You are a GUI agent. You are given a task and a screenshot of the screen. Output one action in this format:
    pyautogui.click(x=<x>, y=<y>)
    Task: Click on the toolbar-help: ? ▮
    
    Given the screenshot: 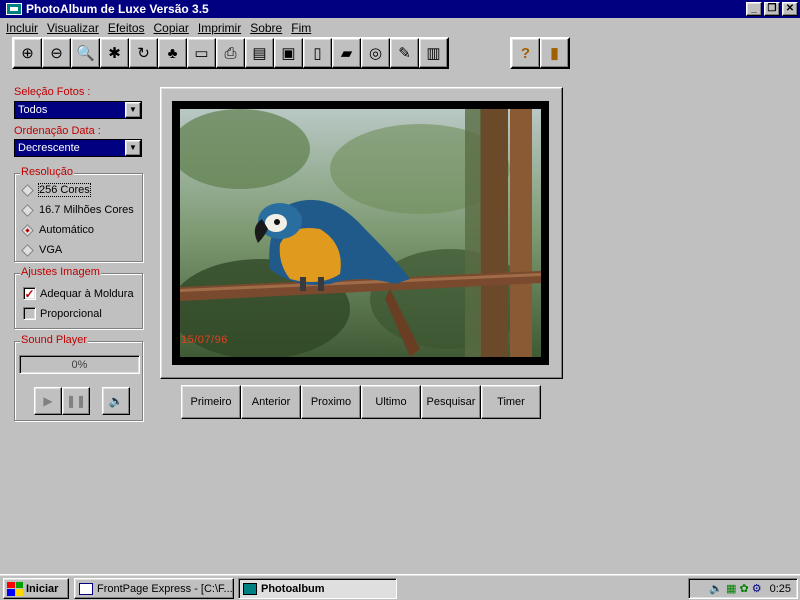 What is the action you would take?
    pyautogui.click(x=540, y=53)
    